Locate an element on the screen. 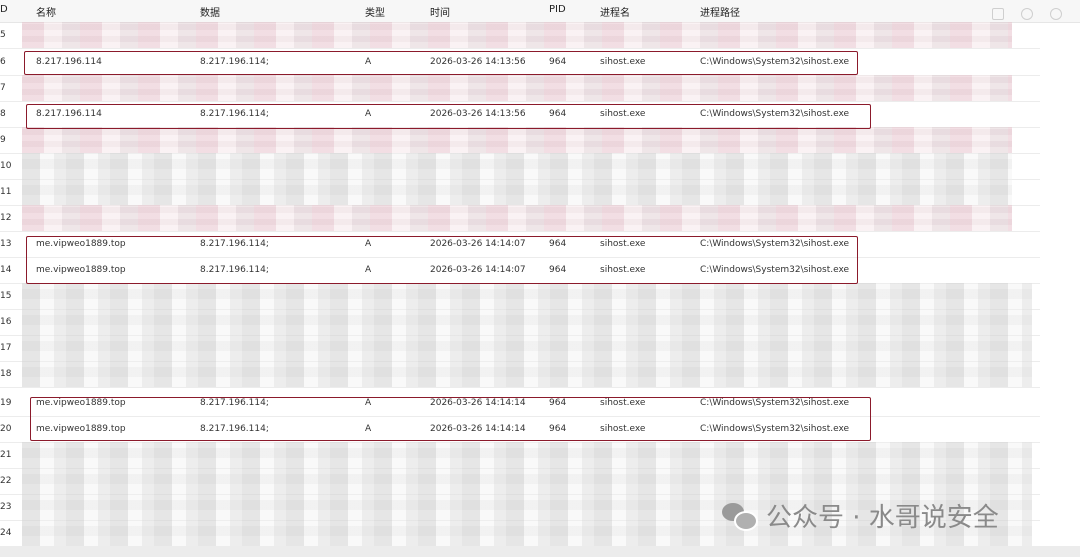 The image size is (1080, 557). header-process: 进程名 is located at coordinates (615, 11).